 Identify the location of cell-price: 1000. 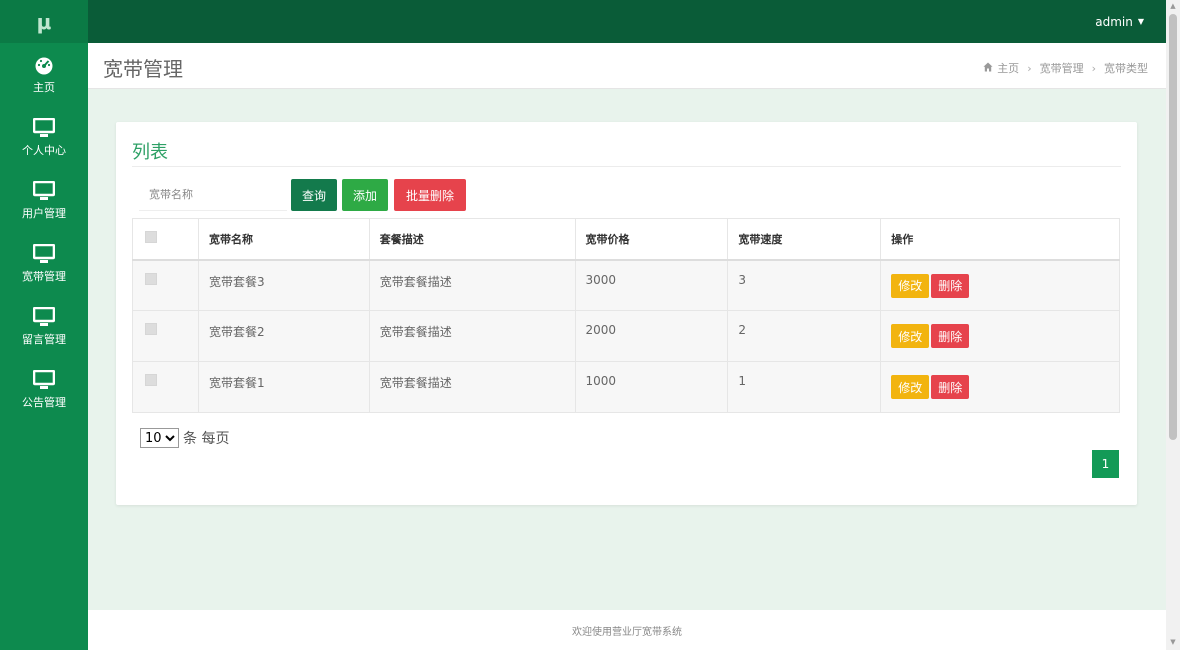
(651, 387).